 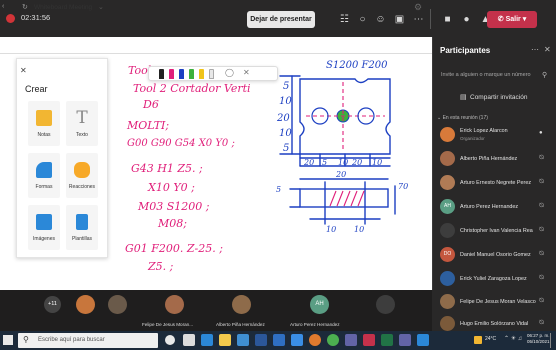 I want to click on rooms-icon: ▣, so click(x=399, y=19).